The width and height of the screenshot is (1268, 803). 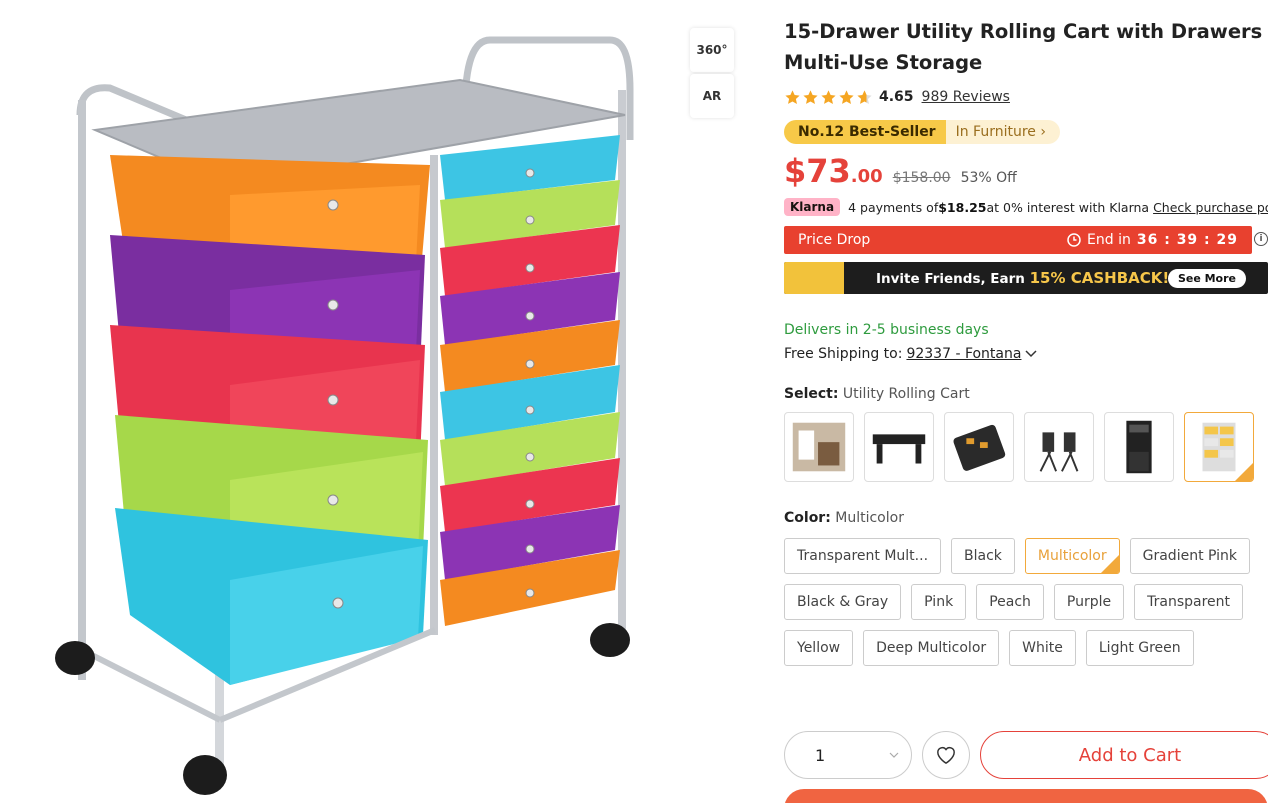 I want to click on variant-thumb-rolling-cart: ✓, so click(x=1219, y=447).